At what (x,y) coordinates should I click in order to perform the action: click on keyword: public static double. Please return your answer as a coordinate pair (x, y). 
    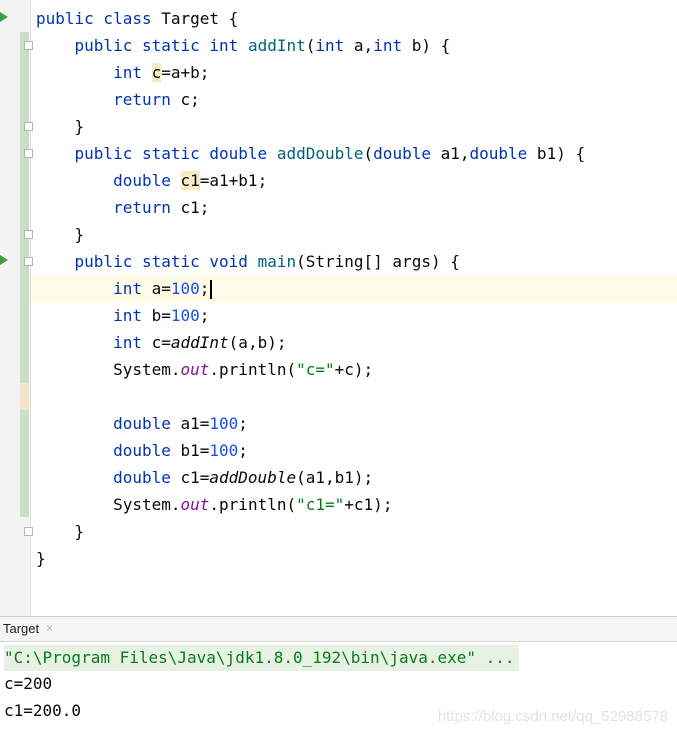
    Looking at the image, I should click on (171, 153).